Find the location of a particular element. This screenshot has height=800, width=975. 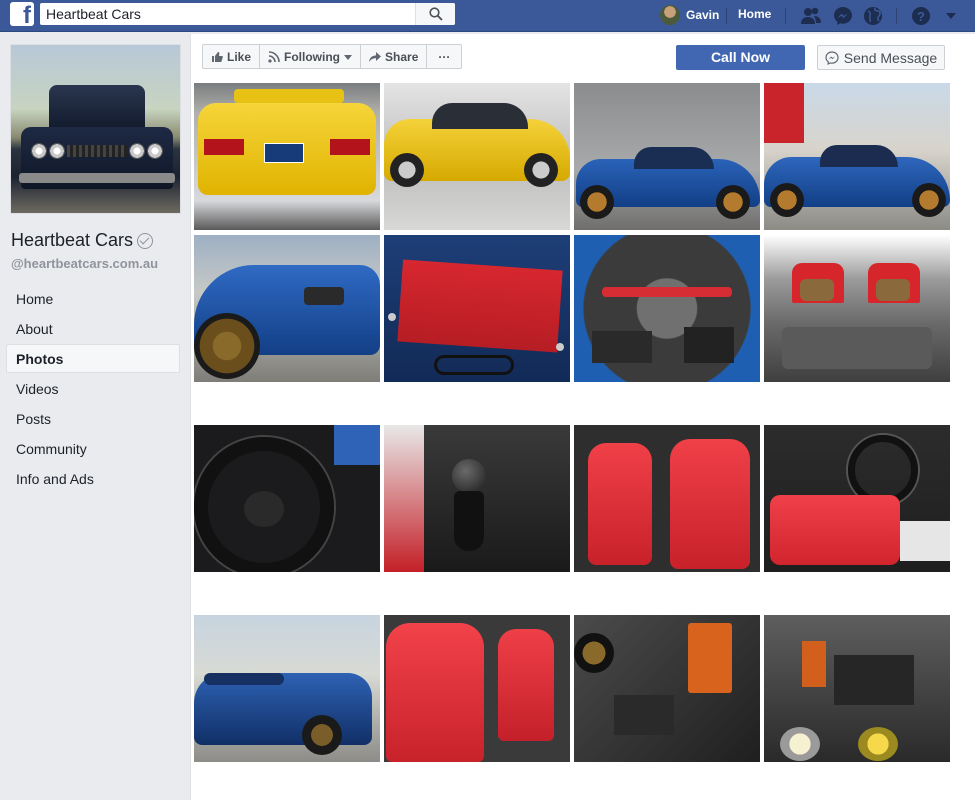

following-label: Following is located at coordinates (312, 56).